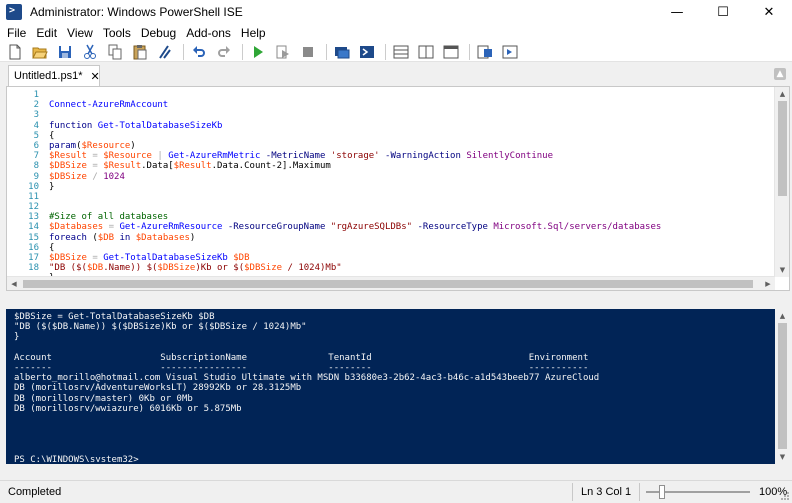 The width and height of the screenshot is (792, 503). Describe the element at coordinates (423, 156) in the screenshot. I see `code-token: -WarningAction` at that location.